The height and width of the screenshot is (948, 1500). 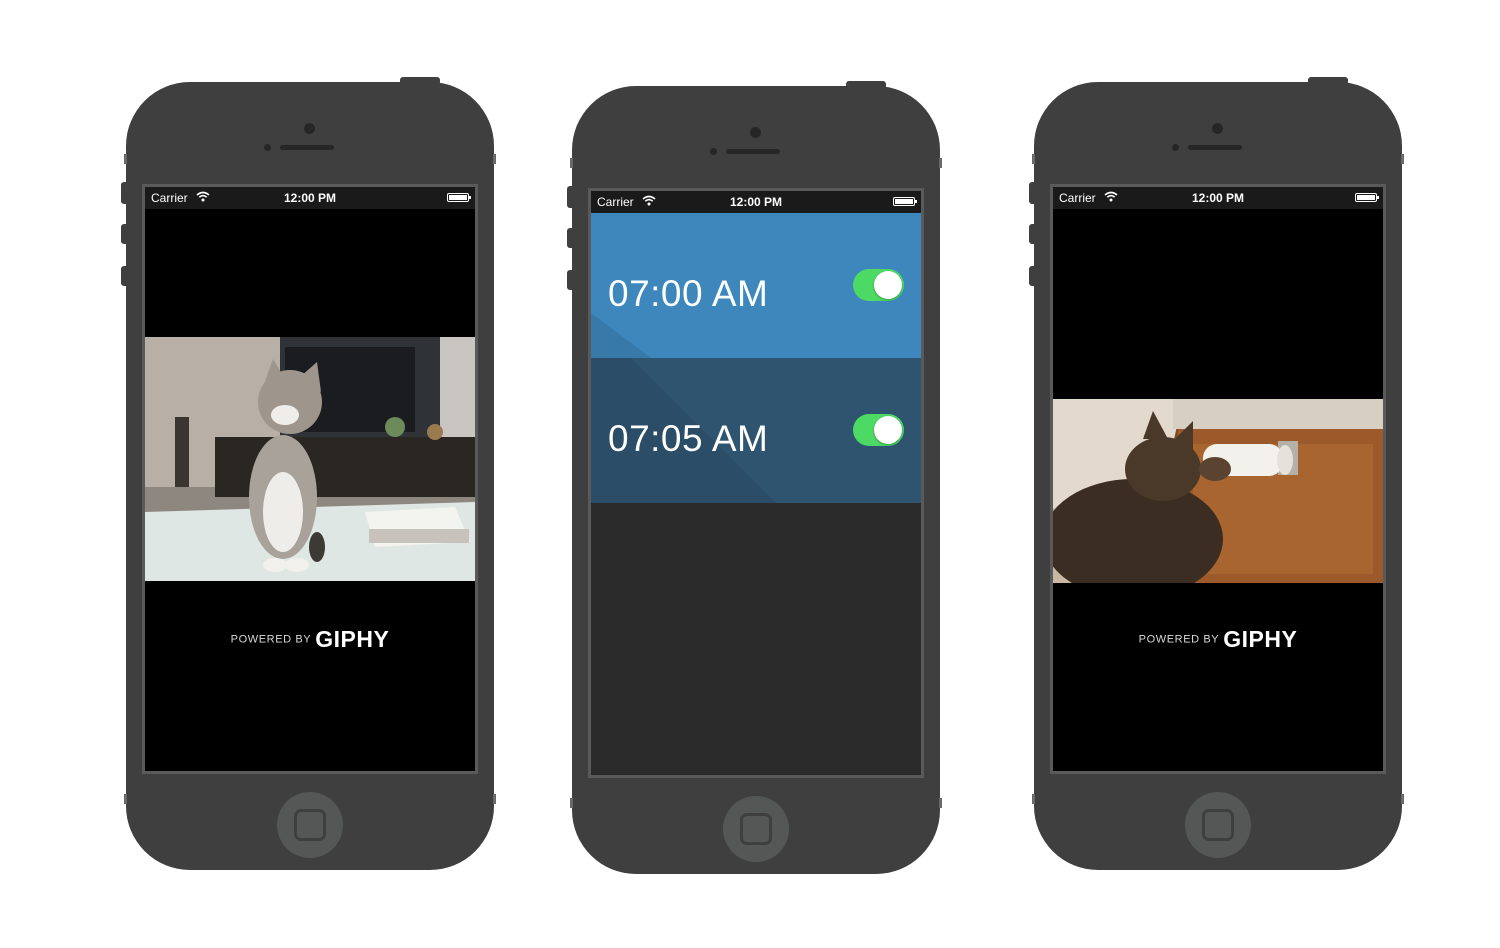 What do you see at coordinates (688, 438) in the screenshot?
I see `alarm-time: 07:05 AM` at bounding box center [688, 438].